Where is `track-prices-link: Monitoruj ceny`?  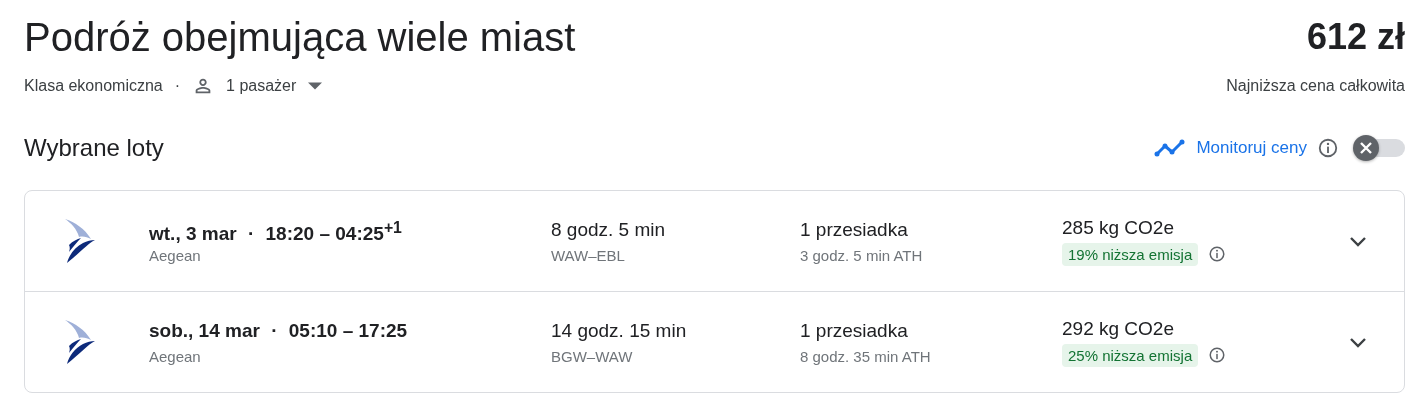
track-prices-link: Monitoruj ceny is located at coordinates (1251, 148).